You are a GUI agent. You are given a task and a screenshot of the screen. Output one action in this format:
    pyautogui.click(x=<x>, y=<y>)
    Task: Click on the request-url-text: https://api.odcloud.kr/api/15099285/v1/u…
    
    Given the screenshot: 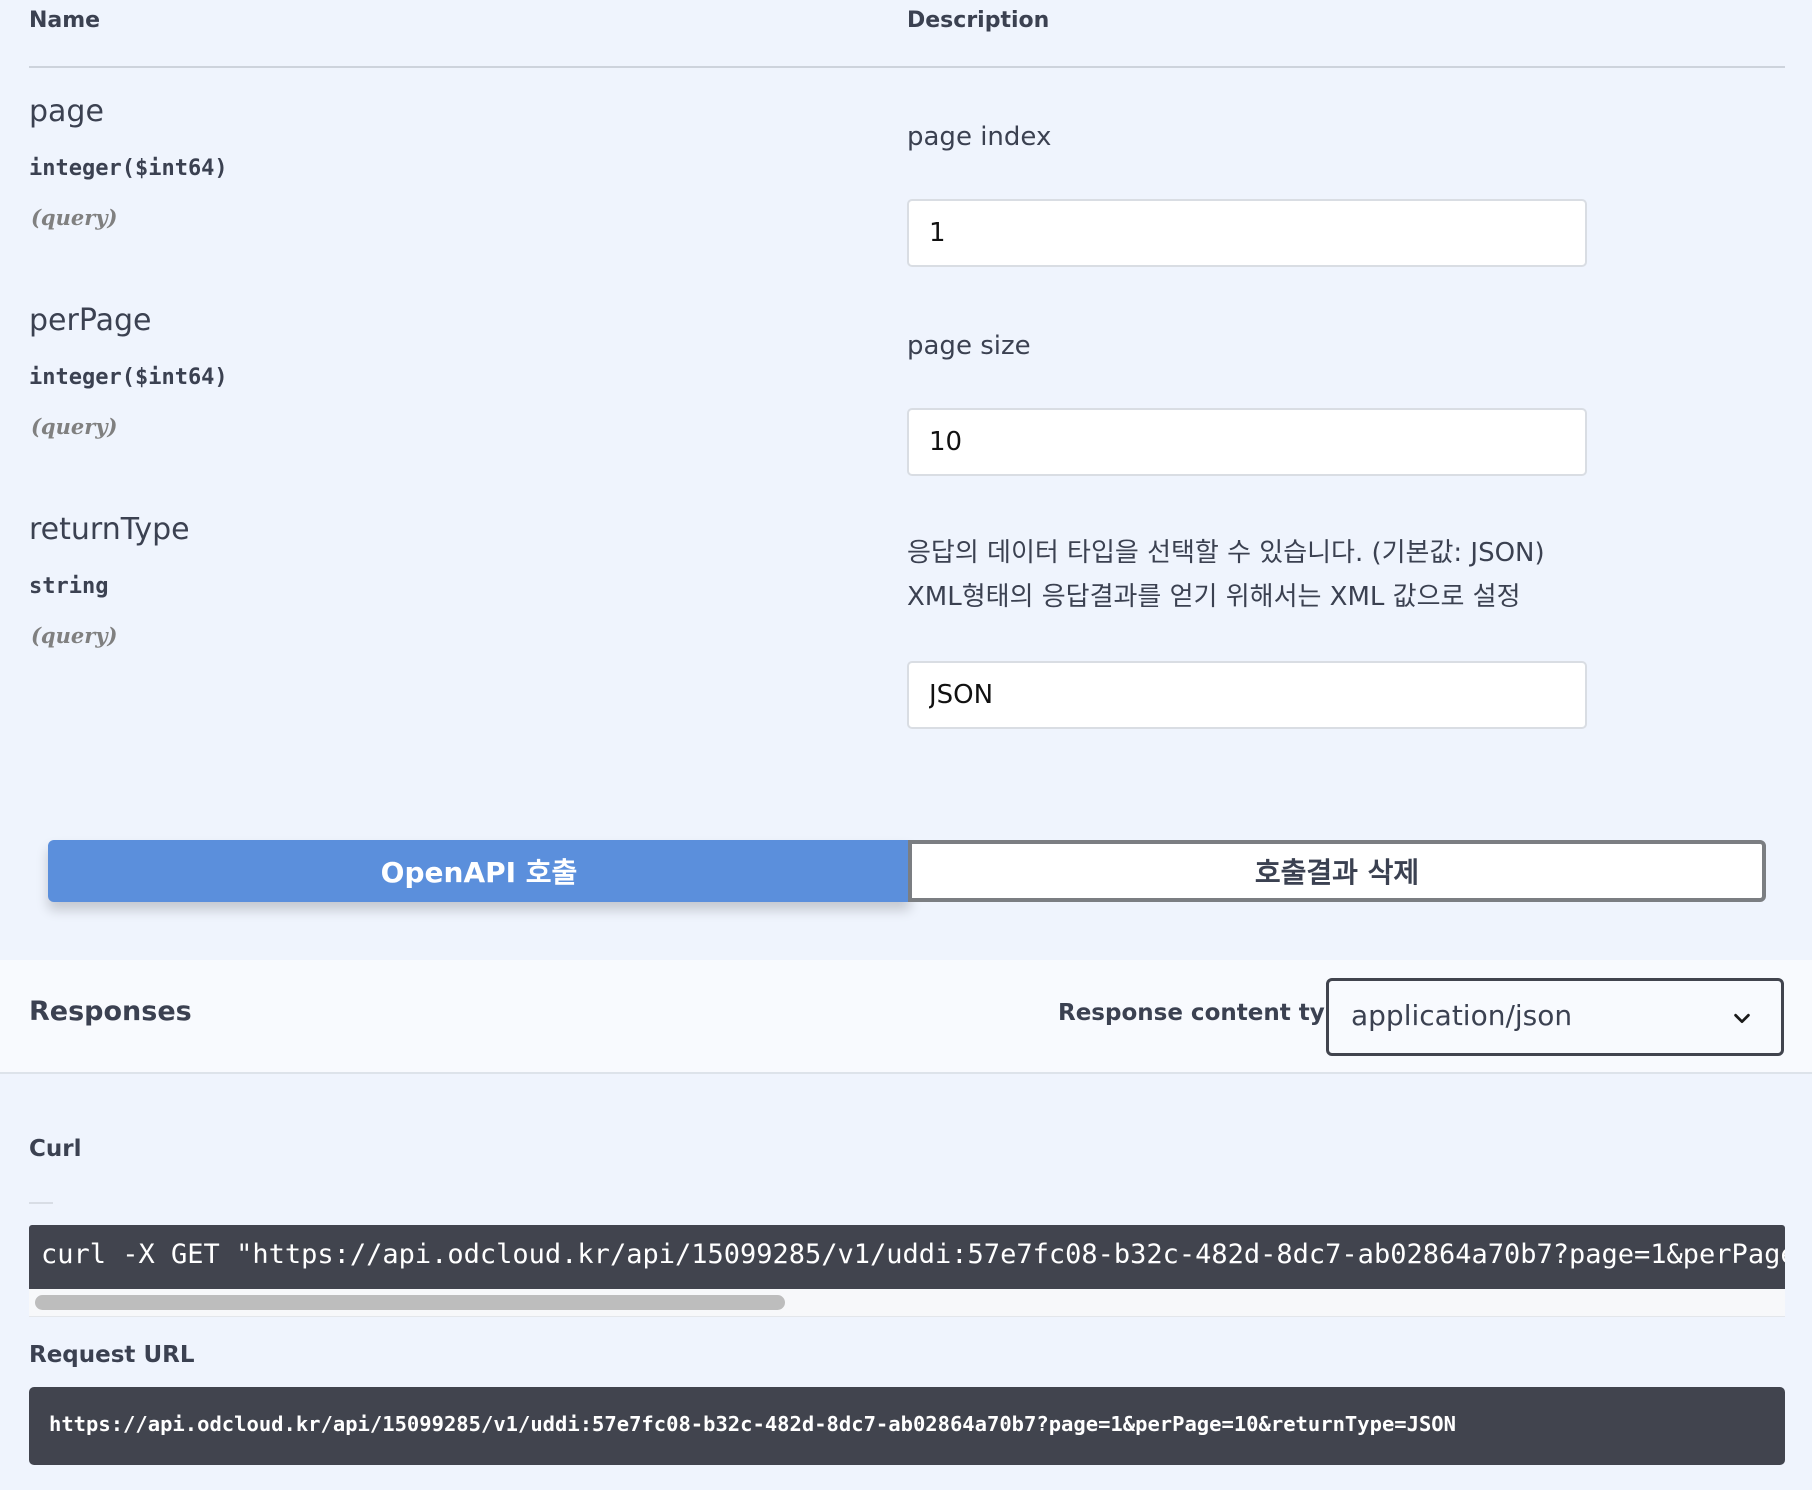 What is the action you would take?
    pyautogui.click(x=752, y=1424)
    